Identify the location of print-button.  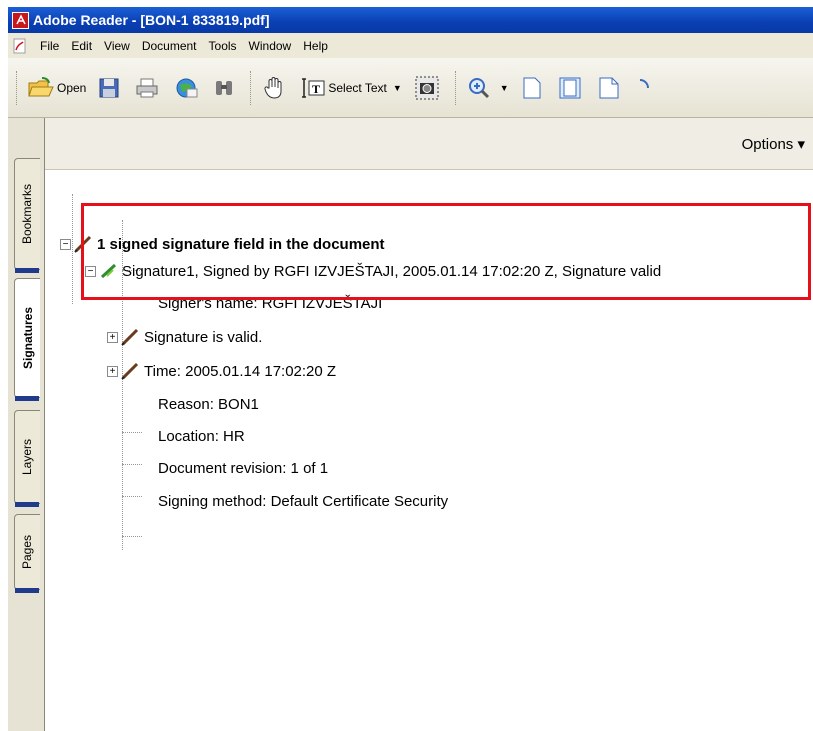
(148, 88).